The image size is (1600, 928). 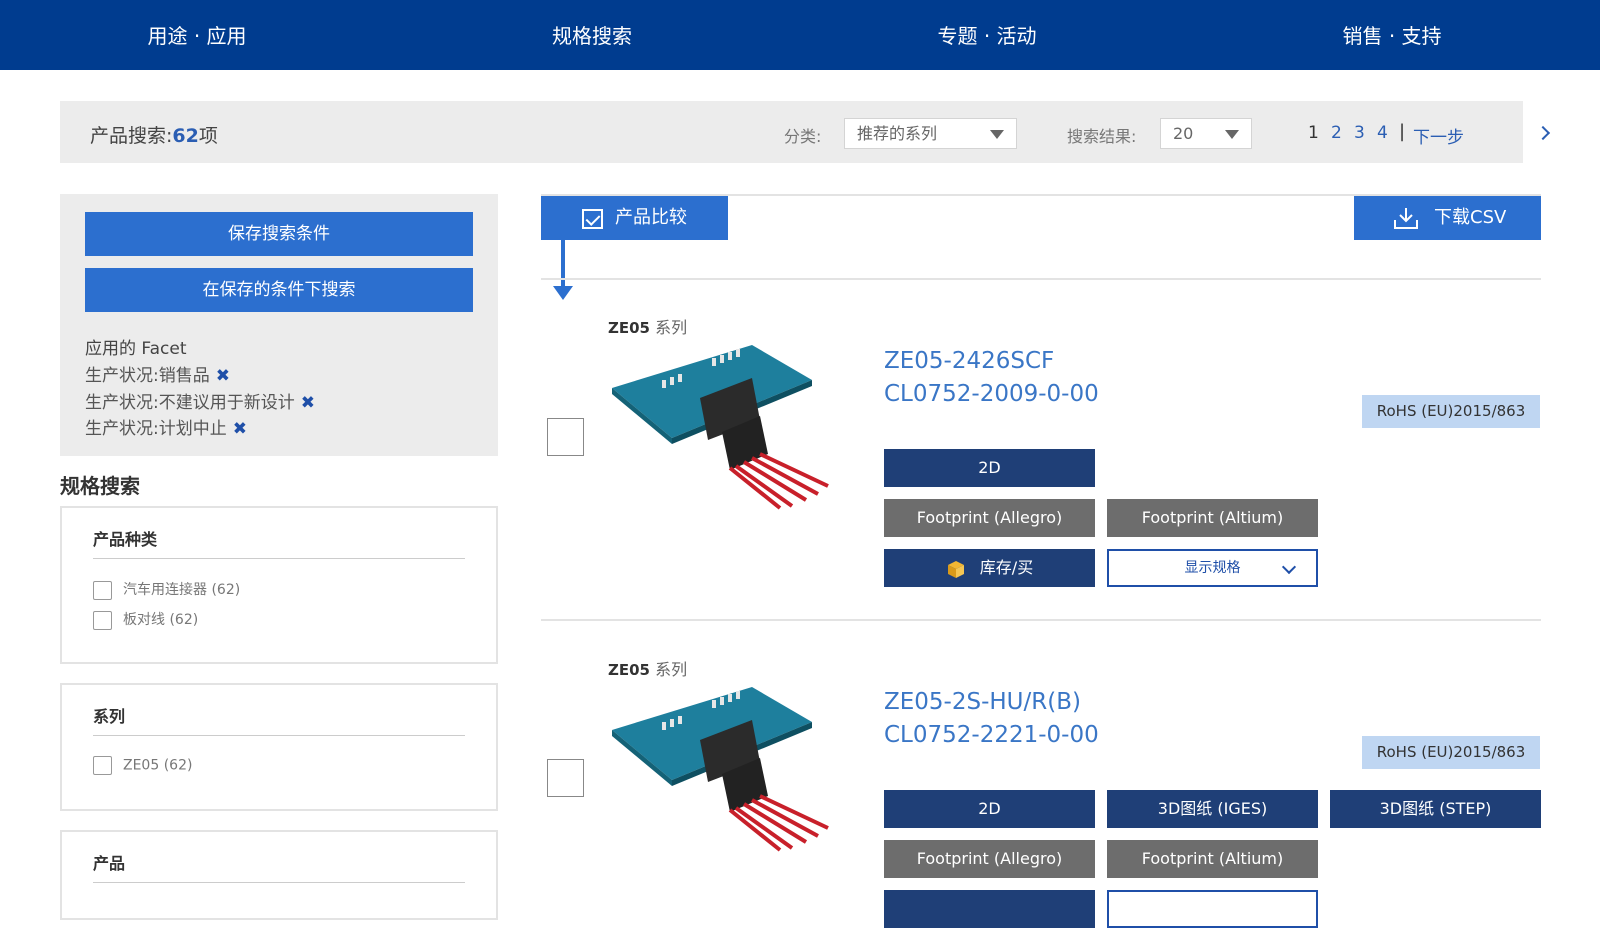 What do you see at coordinates (897, 133) in the screenshot?
I see `sort-select-value: 推荐的系列` at bounding box center [897, 133].